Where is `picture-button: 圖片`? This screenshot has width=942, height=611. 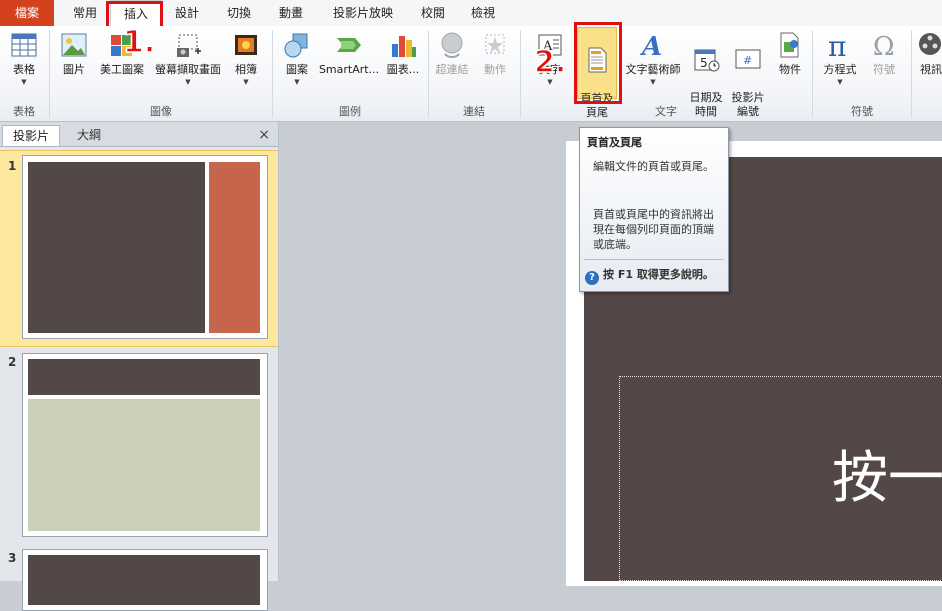
picture-button: 圖片 is located at coordinates (74, 53).